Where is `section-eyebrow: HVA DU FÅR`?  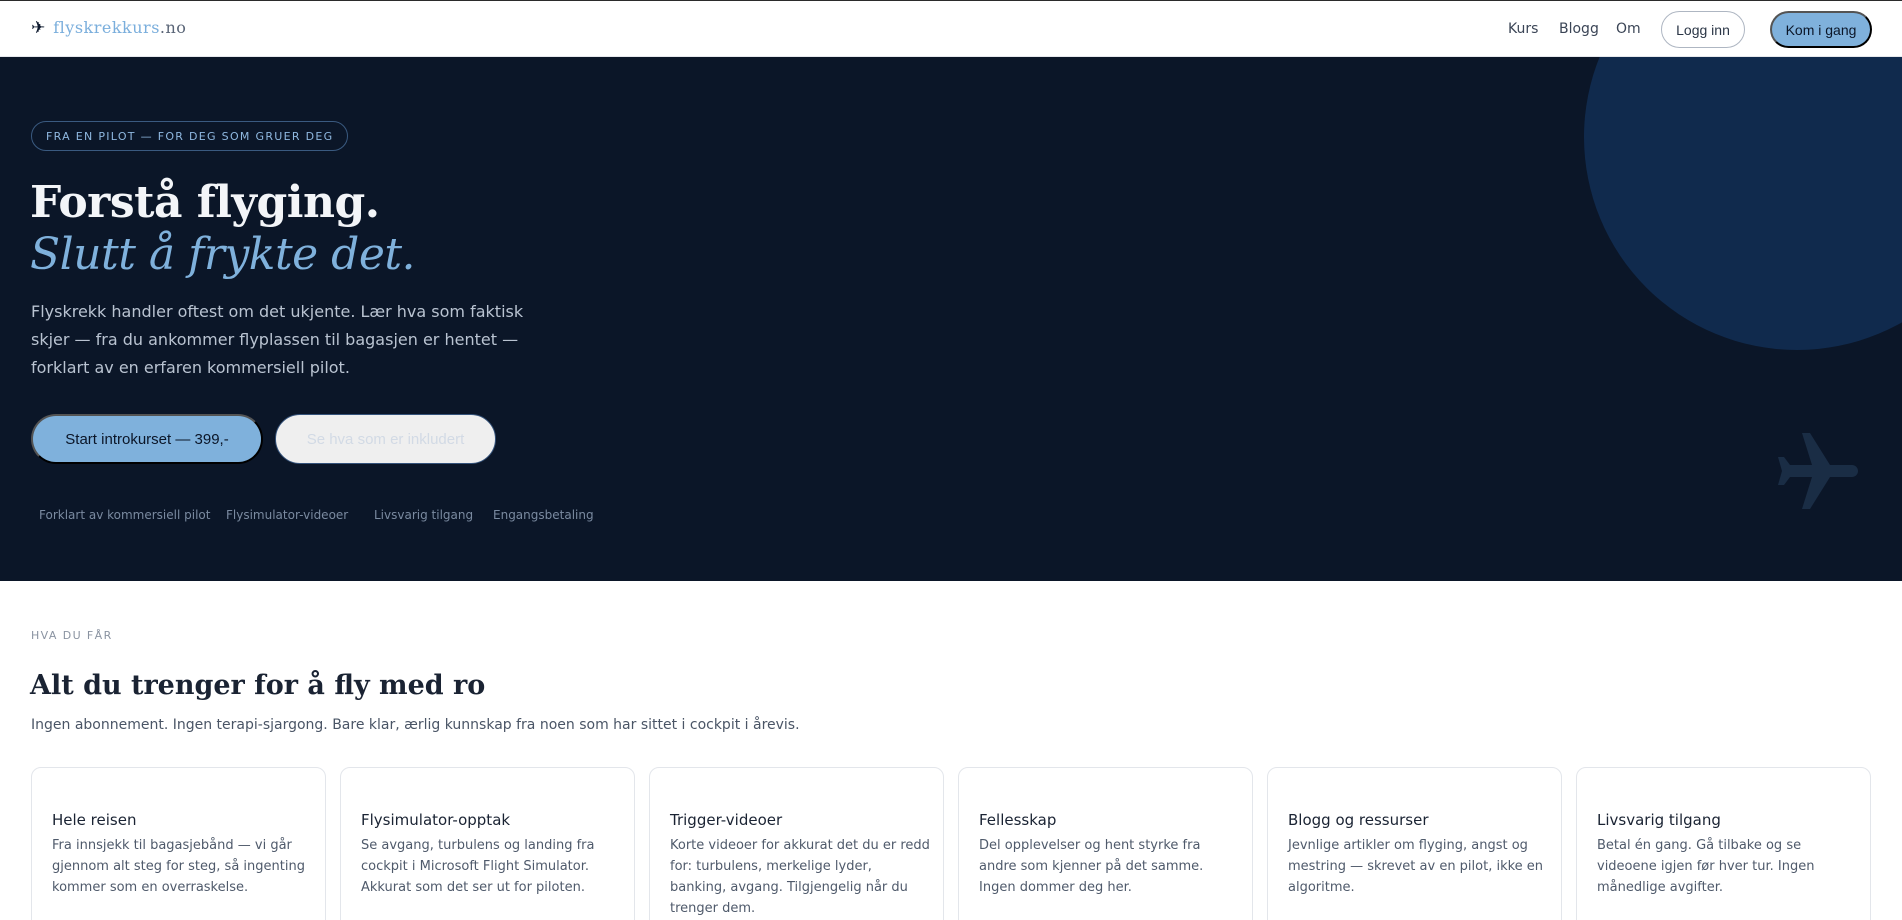 section-eyebrow: HVA DU FÅR is located at coordinates (72, 635).